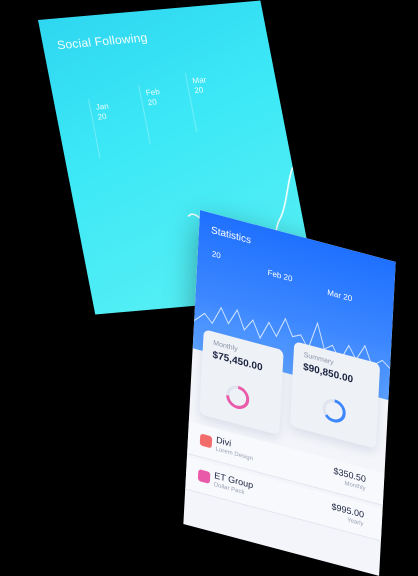 This screenshot has width=418, height=576. What do you see at coordinates (206, 441) in the screenshot?
I see `pie-chart-icon` at bounding box center [206, 441].